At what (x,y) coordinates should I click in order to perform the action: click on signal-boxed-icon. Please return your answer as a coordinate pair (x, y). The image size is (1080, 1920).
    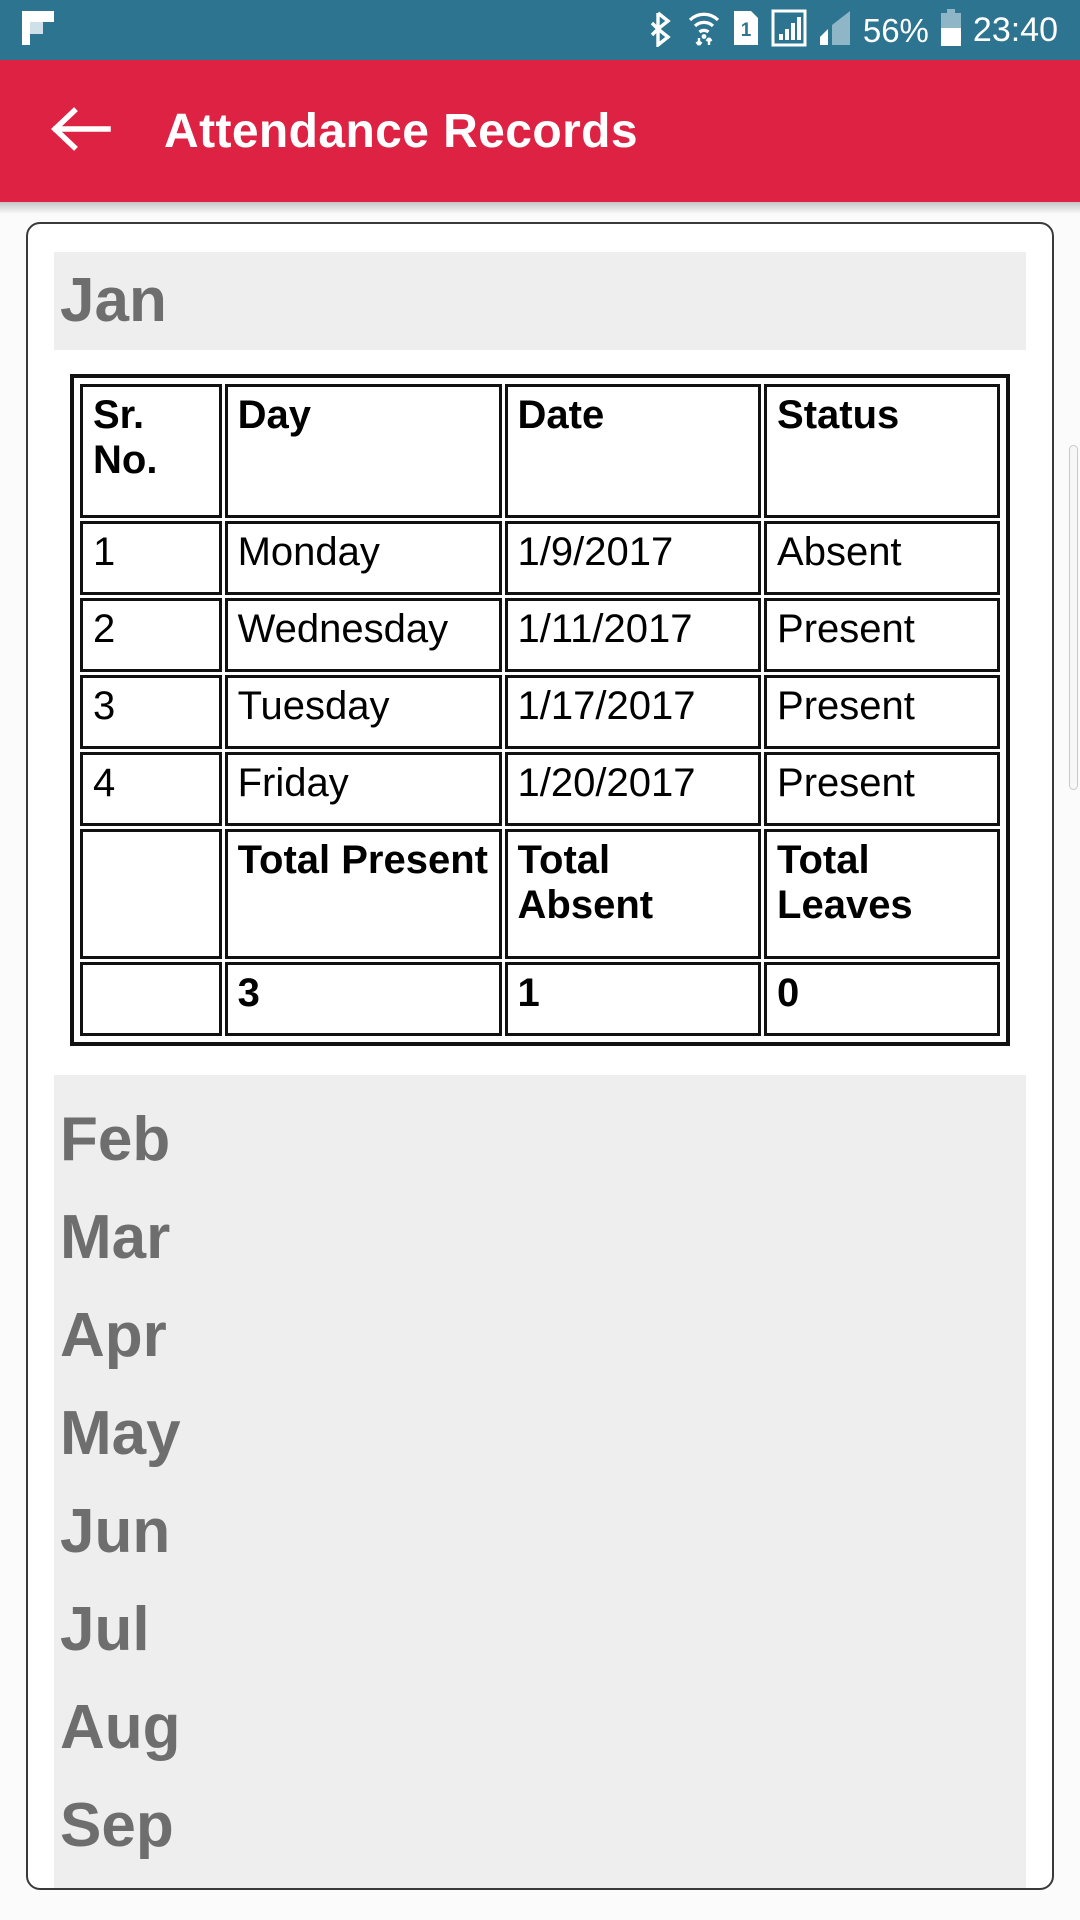
    Looking at the image, I should click on (789, 30).